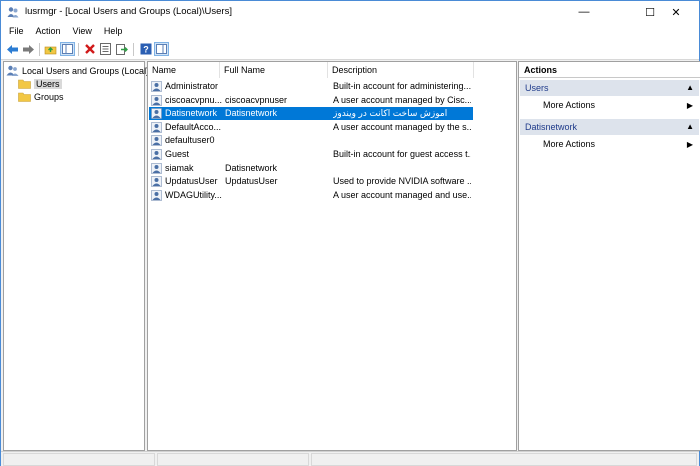  What do you see at coordinates (609, 70) in the screenshot?
I see `actions-header: Actions` at bounding box center [609, 70].